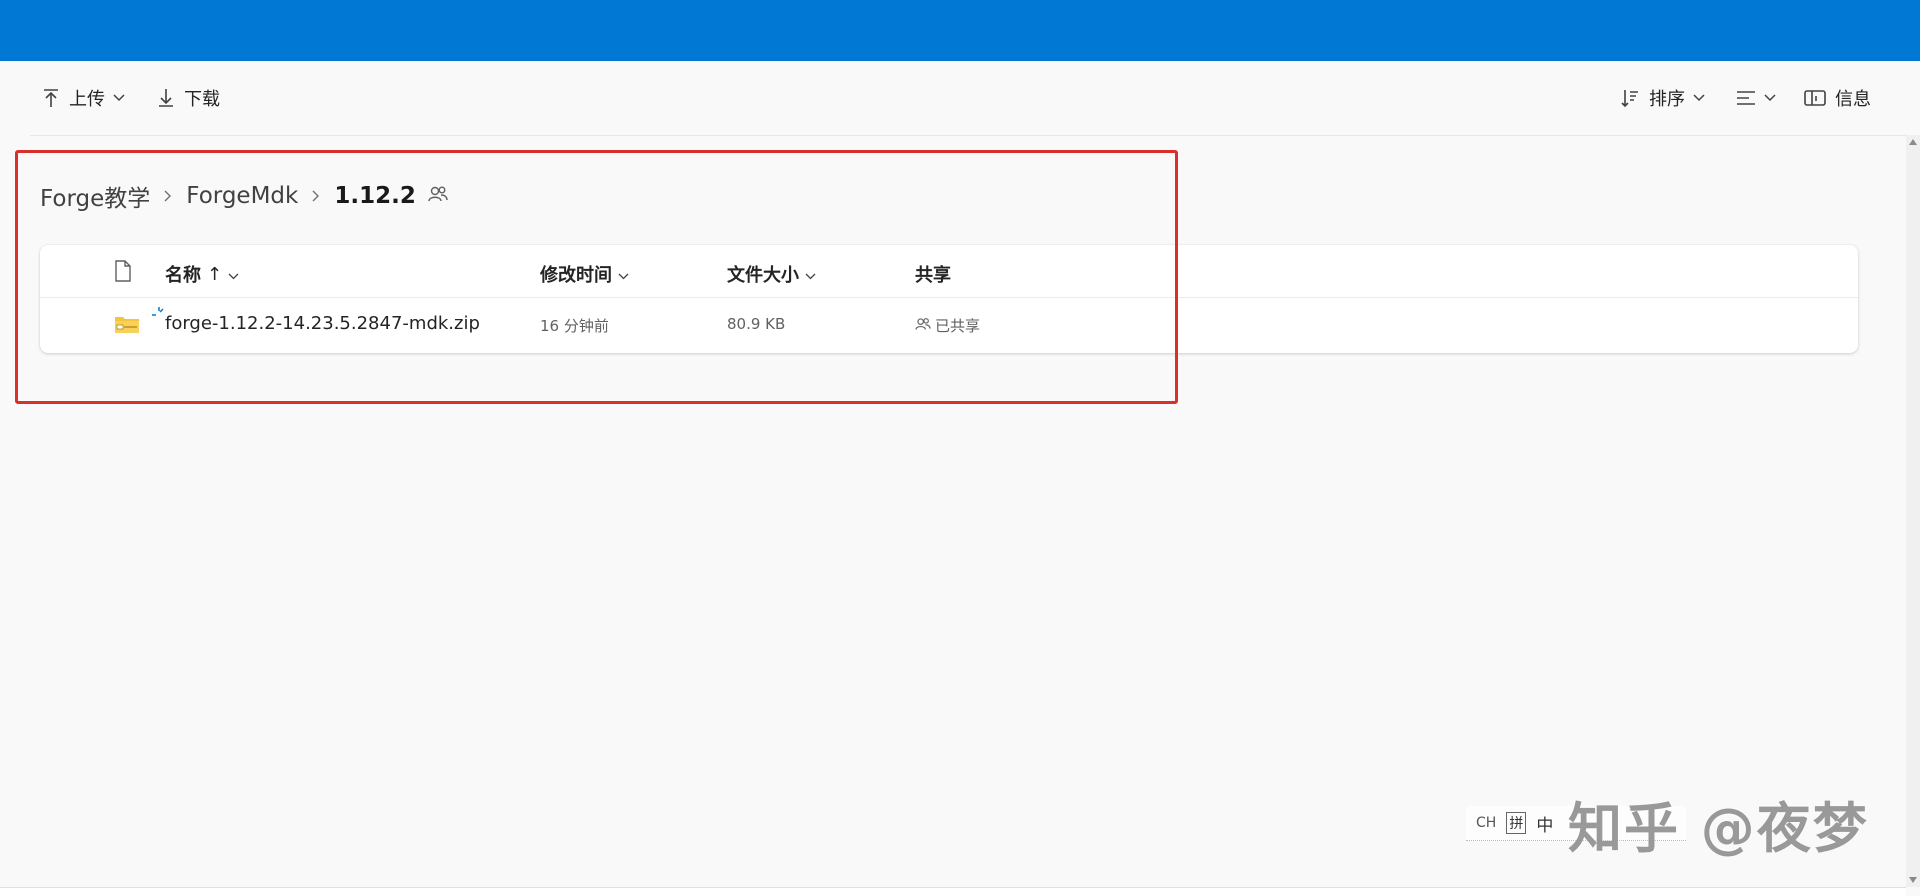  I want to click on scroll-up-icon, so click(1913, 142).